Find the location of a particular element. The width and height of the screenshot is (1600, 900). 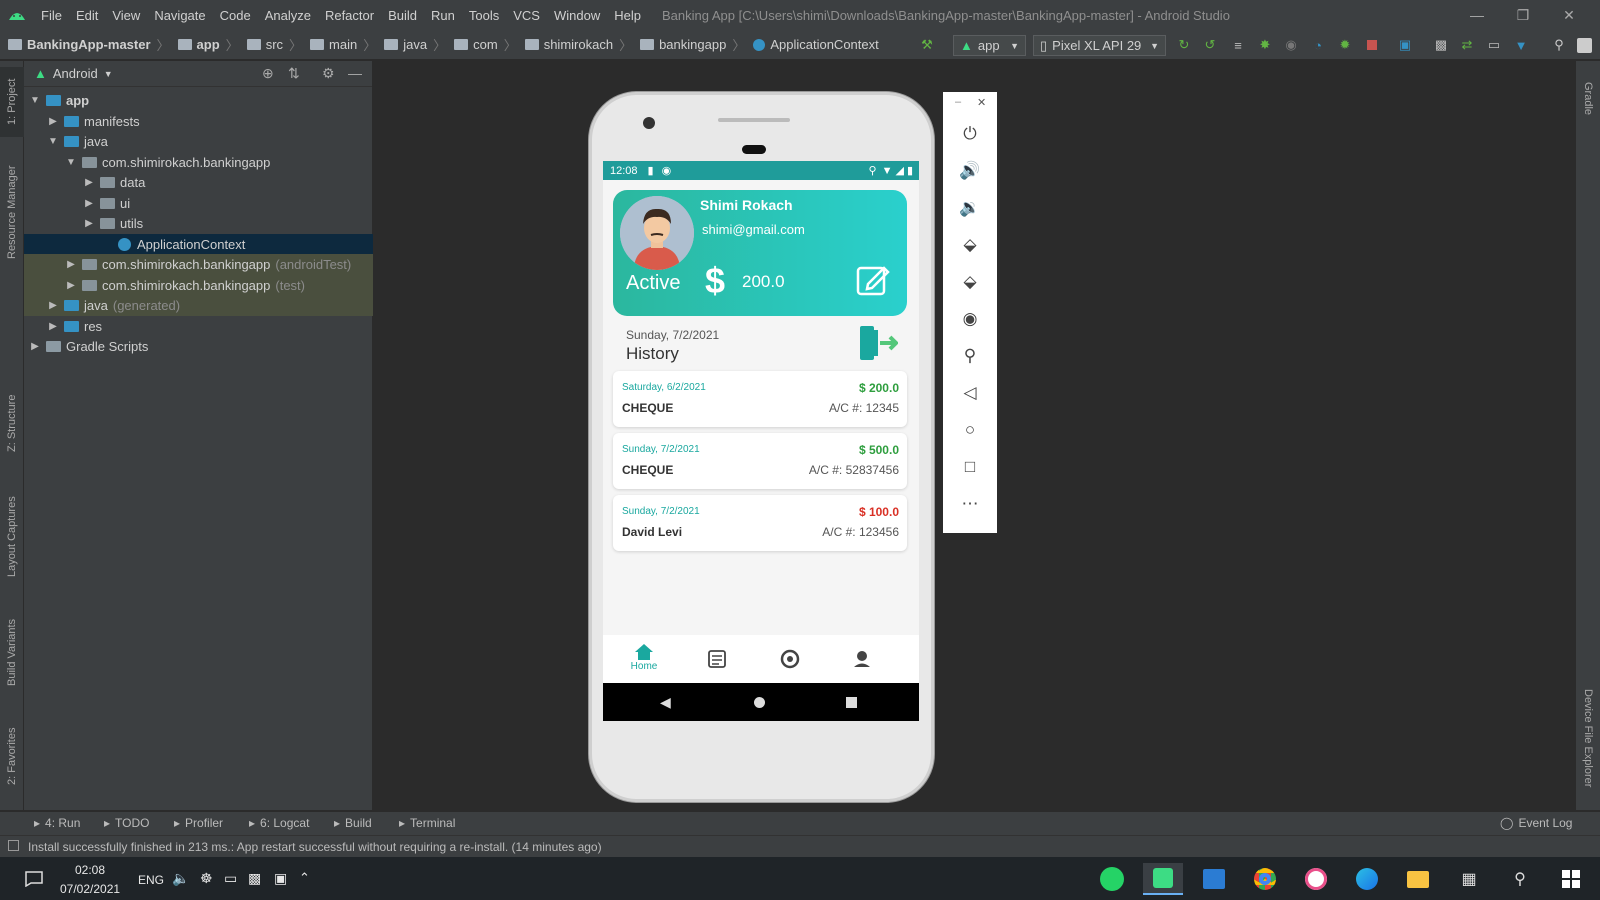

locate-icon: ⊕ is located at coordinates (268, 73).